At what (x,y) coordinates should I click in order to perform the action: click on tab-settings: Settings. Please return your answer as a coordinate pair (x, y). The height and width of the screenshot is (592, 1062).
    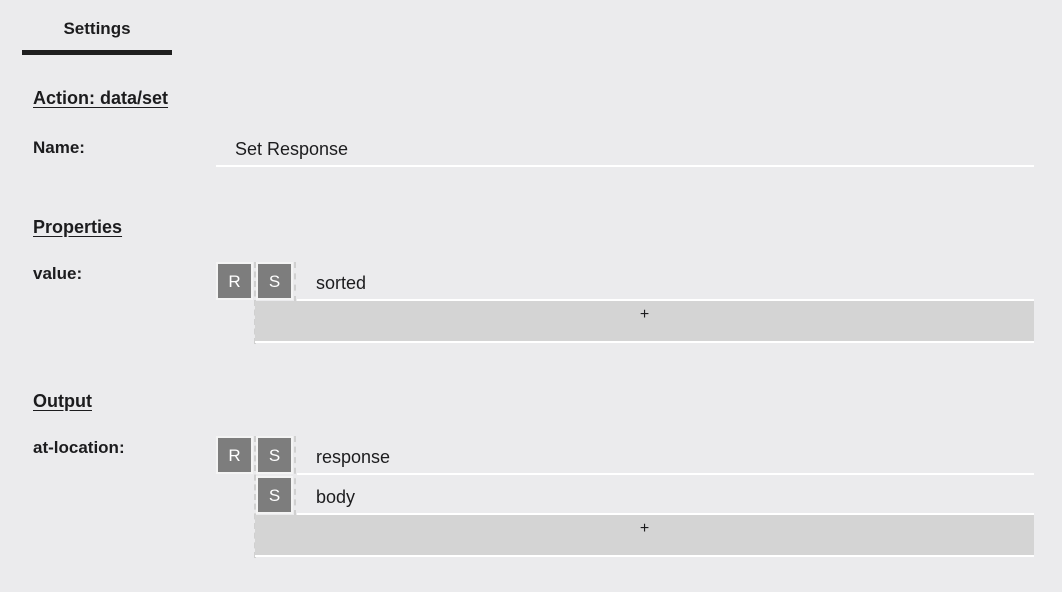
    Looking at the image, I should click on (97, 28).